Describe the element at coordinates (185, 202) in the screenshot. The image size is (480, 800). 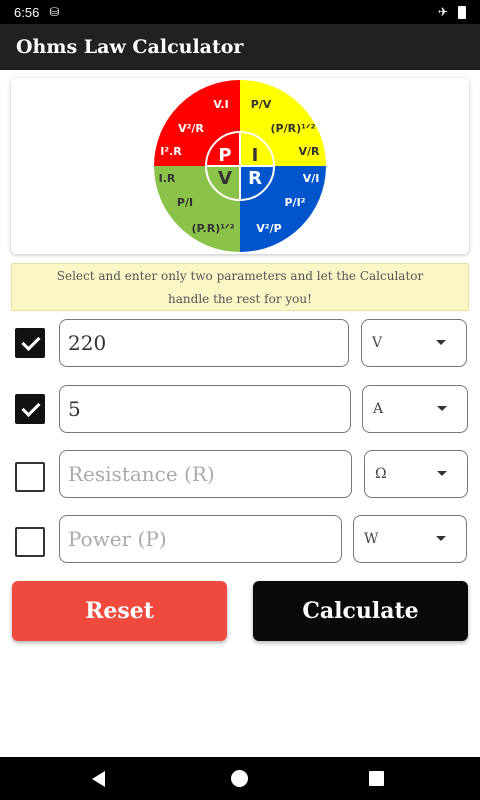
I see `formula-v-2: P/I` at that location.